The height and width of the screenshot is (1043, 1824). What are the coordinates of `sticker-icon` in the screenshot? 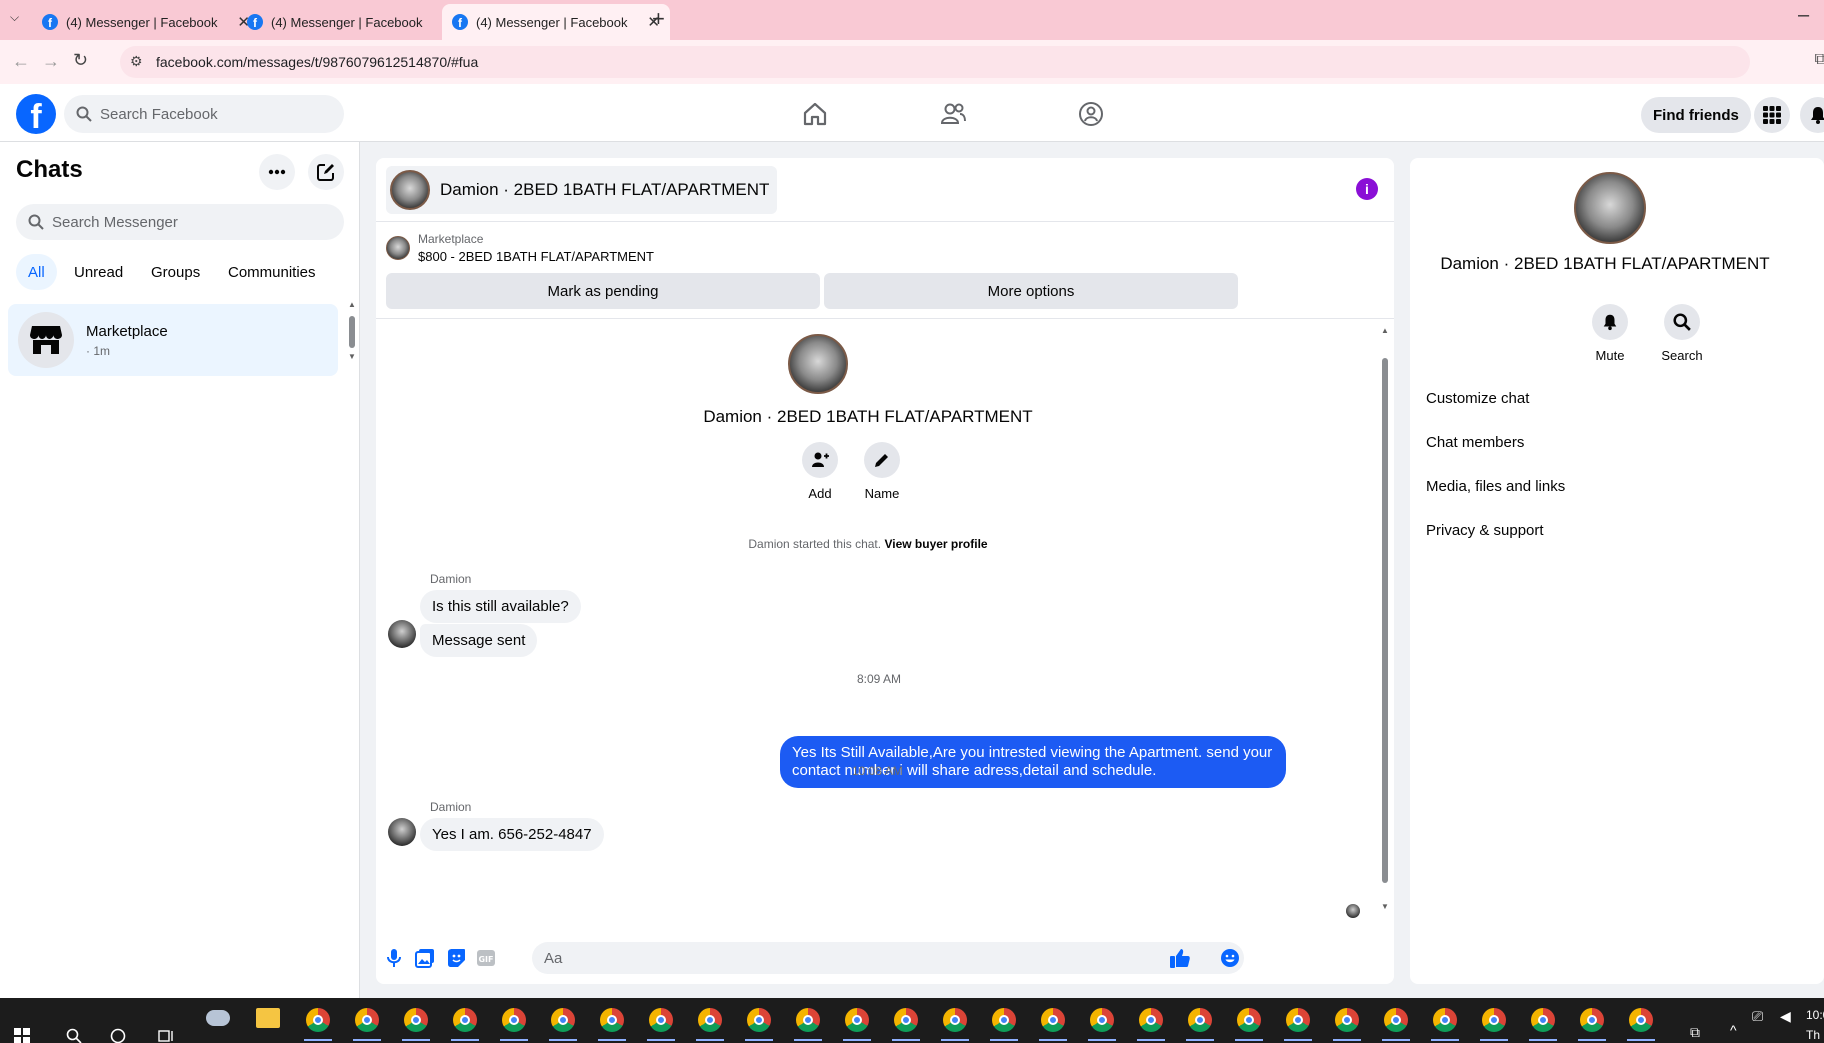 It's located at (456, 958).